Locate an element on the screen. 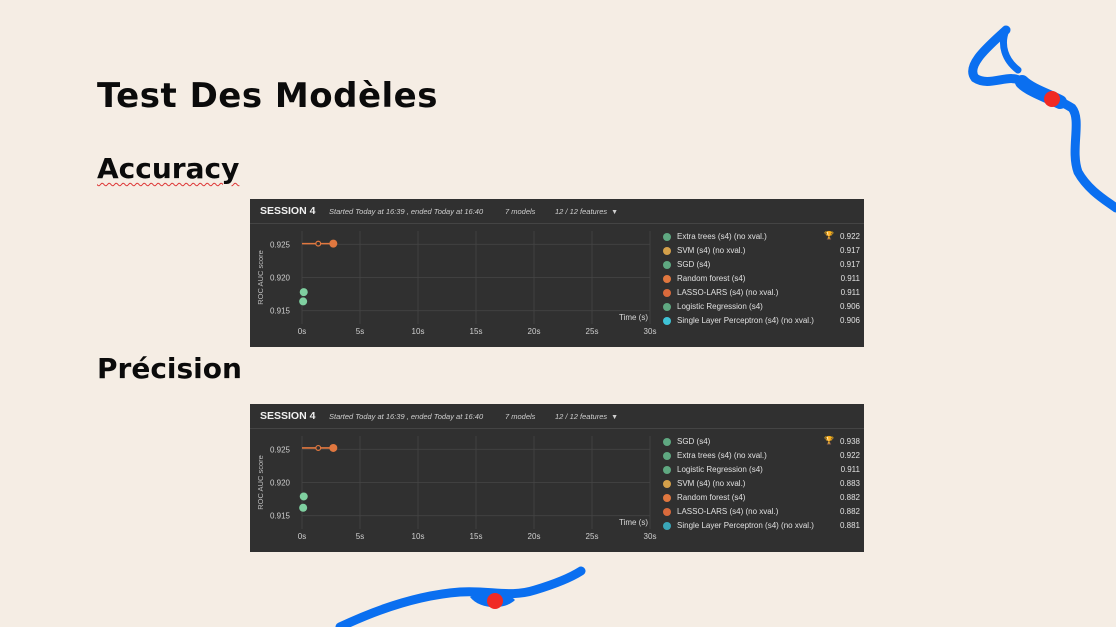  squiggle-top-right-branch is located at coordinates (1011, 50).